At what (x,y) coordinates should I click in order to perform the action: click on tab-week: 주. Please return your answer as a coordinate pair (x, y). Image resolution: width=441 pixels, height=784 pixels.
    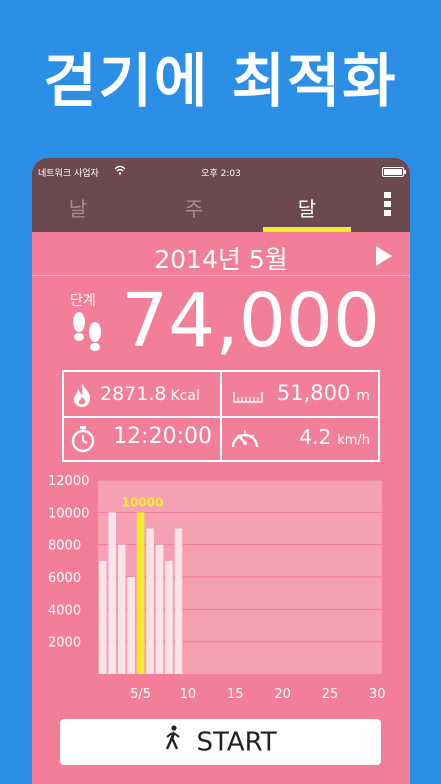
    Looking at the image, I should click on (194, 213).